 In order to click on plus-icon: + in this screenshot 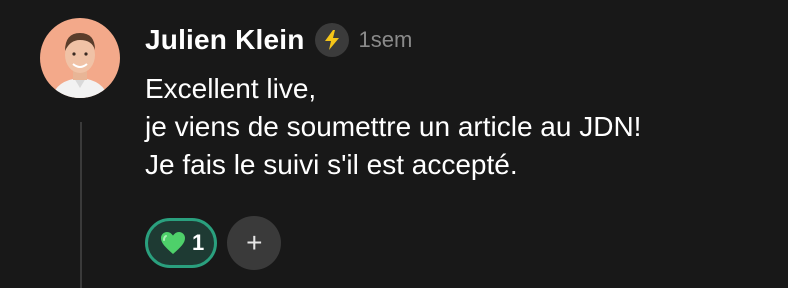, I will do `click(254, 242)`.